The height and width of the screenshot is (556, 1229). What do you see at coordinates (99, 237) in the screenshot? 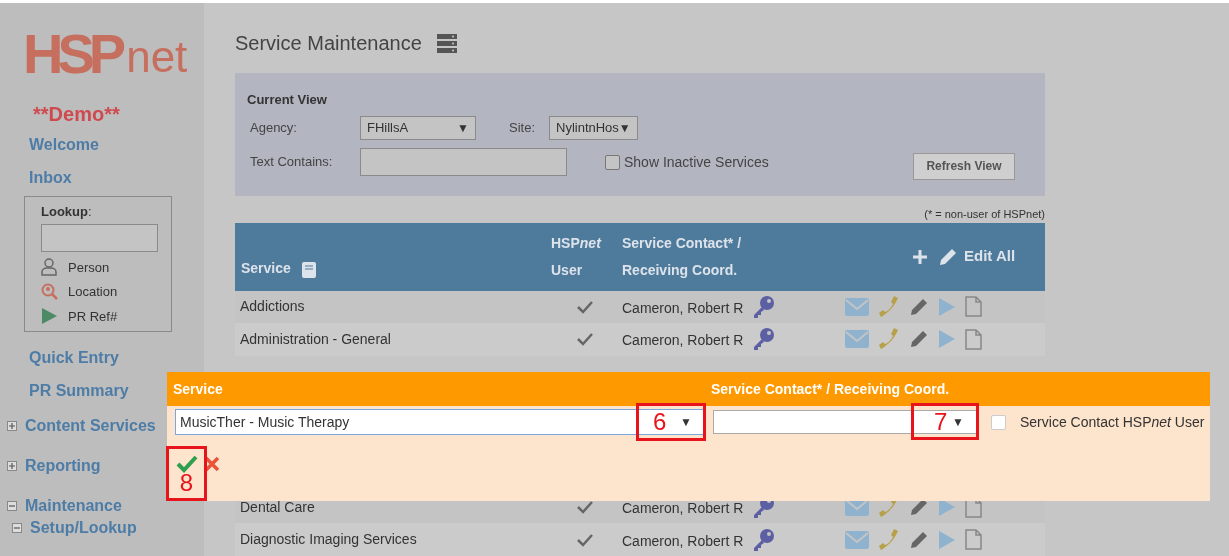
I see `lookup-field` at bounding box center [99, 237].